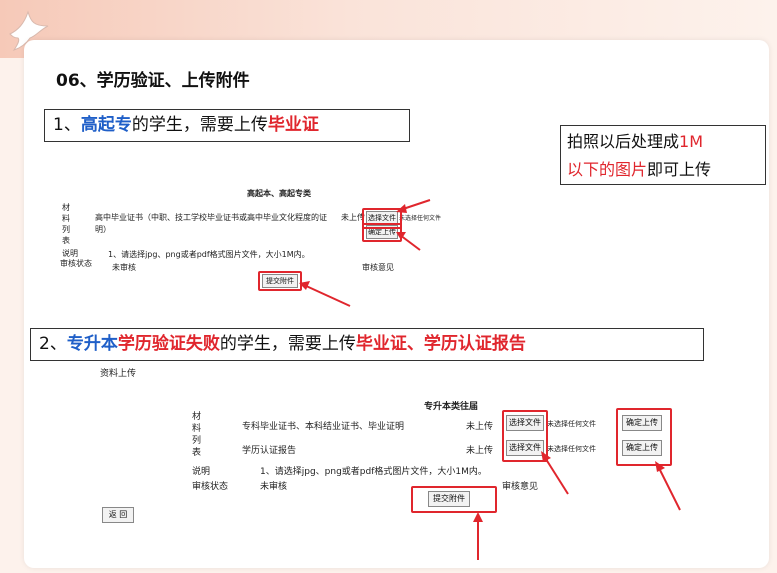 The image size is (777, 573). What do you see at coordinates (413, 206) in the screenshot?
I see `arrow-to-choose-file` at bounding box center [413, 206].